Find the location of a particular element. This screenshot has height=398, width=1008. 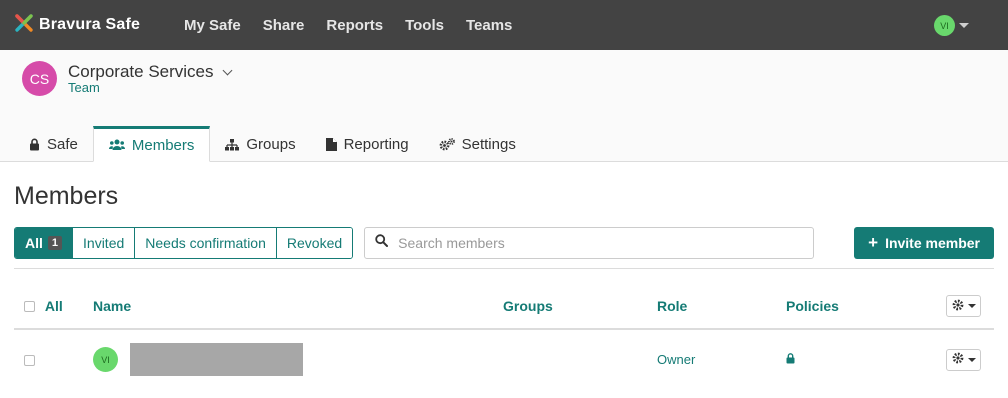

redacted-member-name is located at coordinates (216, 359).